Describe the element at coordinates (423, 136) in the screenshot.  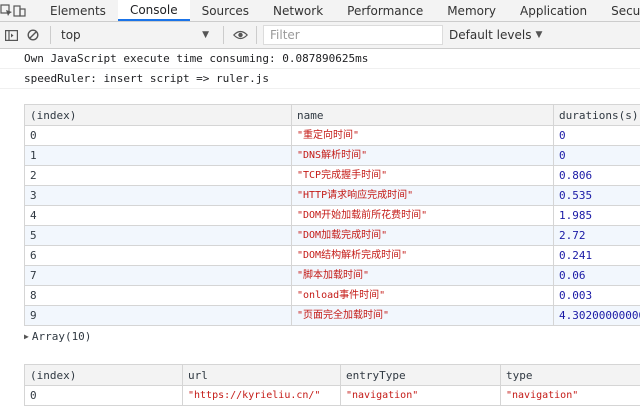
I see `name-cell: "重定向时间"` at that location.